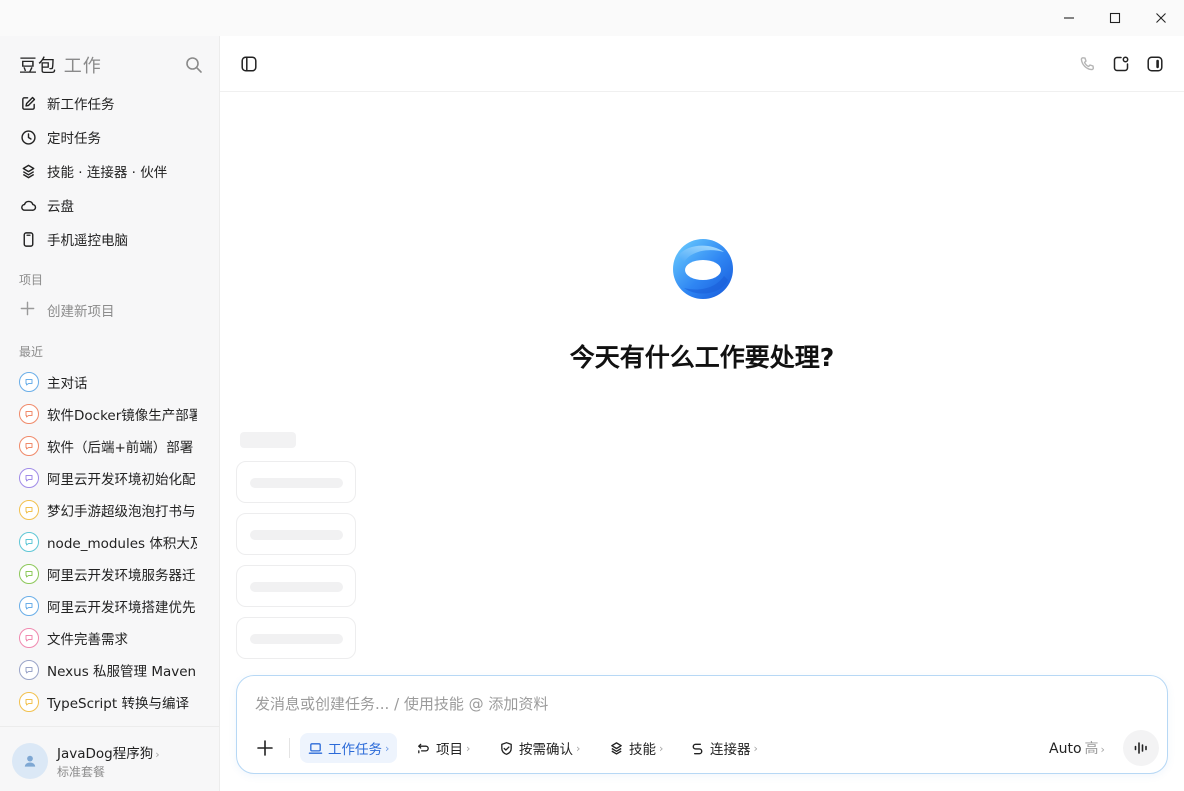 This screenshot has height=791, width=1184. I want to click on chip-label: 连接器, so click(730, 750).